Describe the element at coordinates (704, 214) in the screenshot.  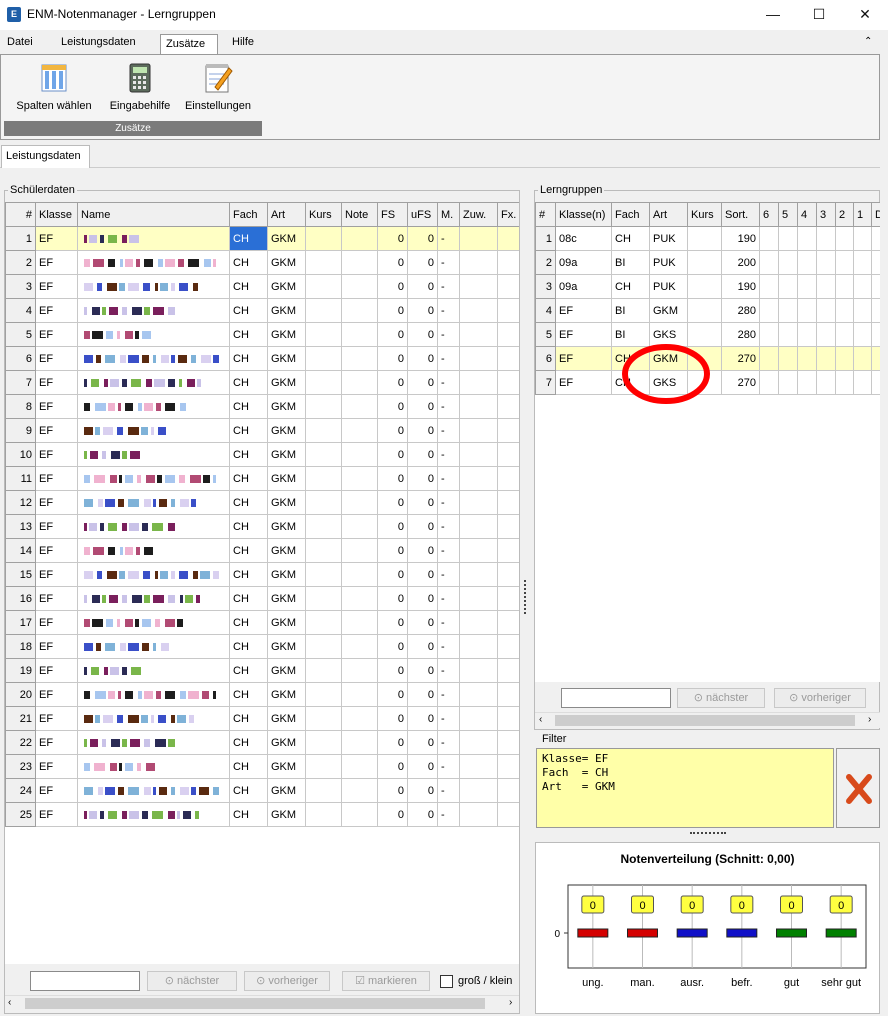
I see `lerngruppen-col-header: Kurs` at that location.